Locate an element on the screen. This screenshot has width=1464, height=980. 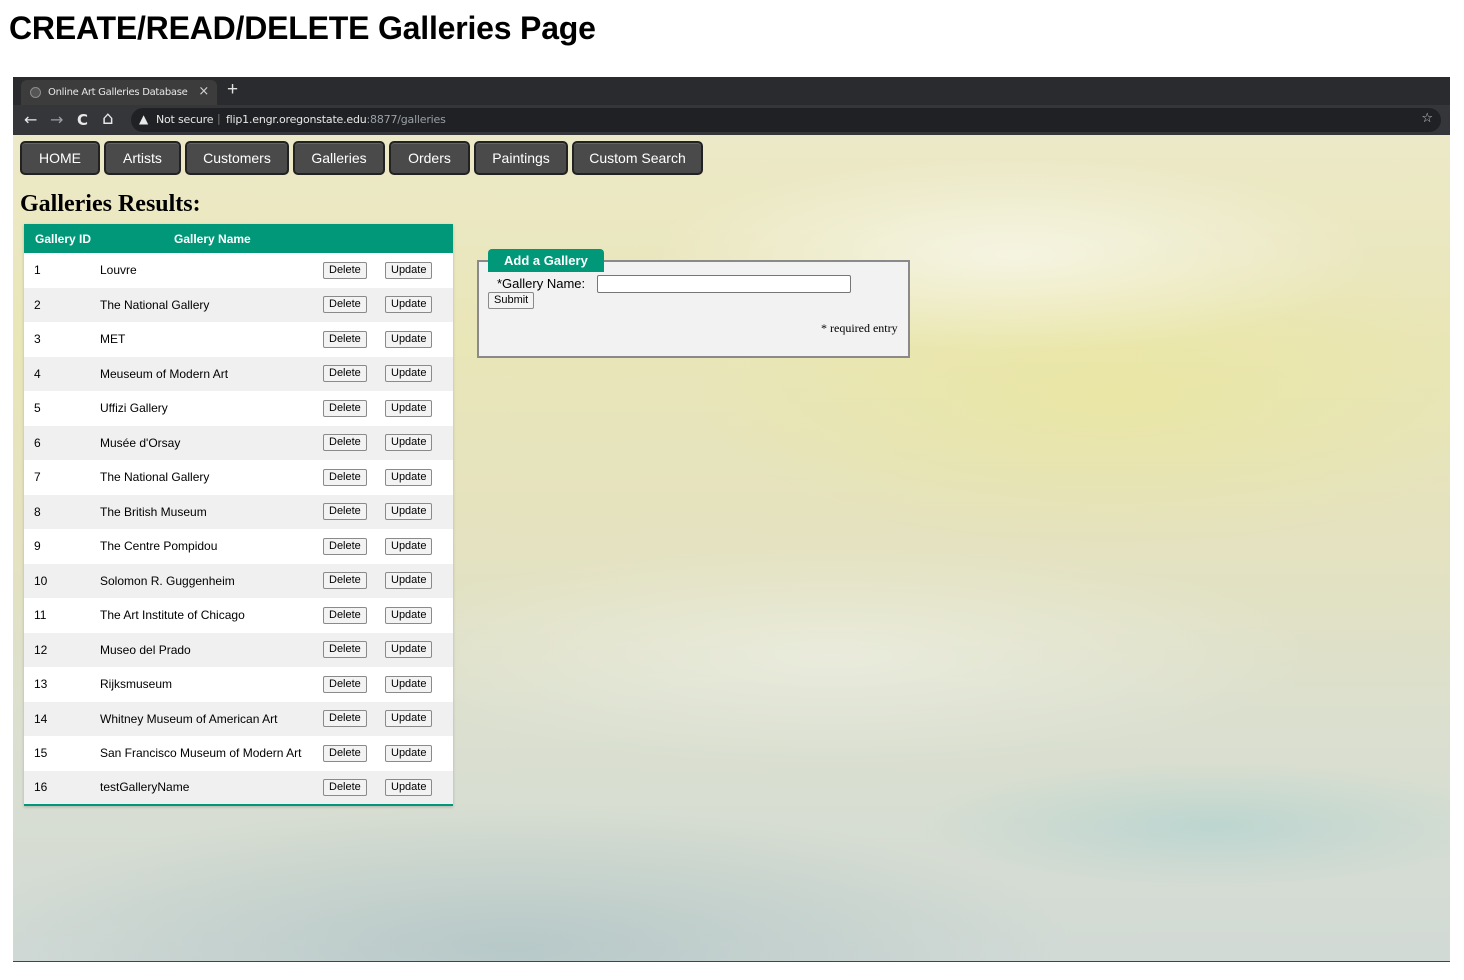
gallery-id-cell: 11 is located at coordinates (40, 615).